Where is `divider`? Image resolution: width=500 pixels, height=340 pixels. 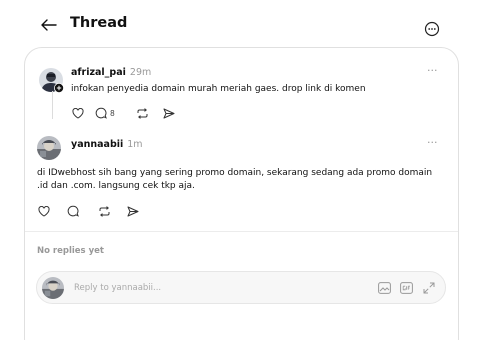 divider is located at coordinates (241, 231).